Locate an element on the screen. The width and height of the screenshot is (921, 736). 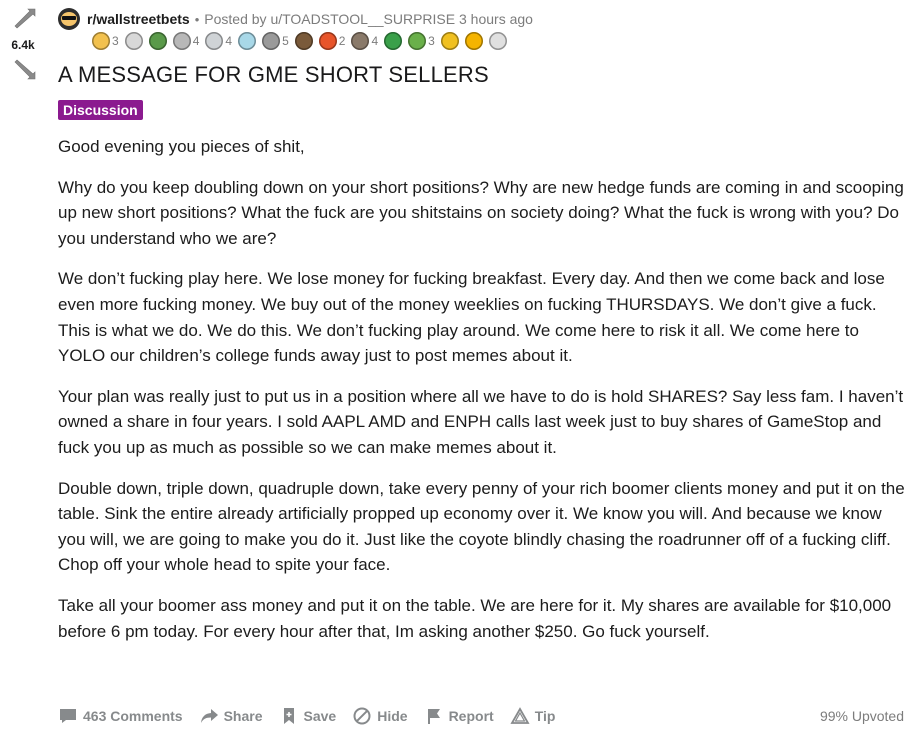
comments-button: 463 Comments is located at coordinates (120, 716).